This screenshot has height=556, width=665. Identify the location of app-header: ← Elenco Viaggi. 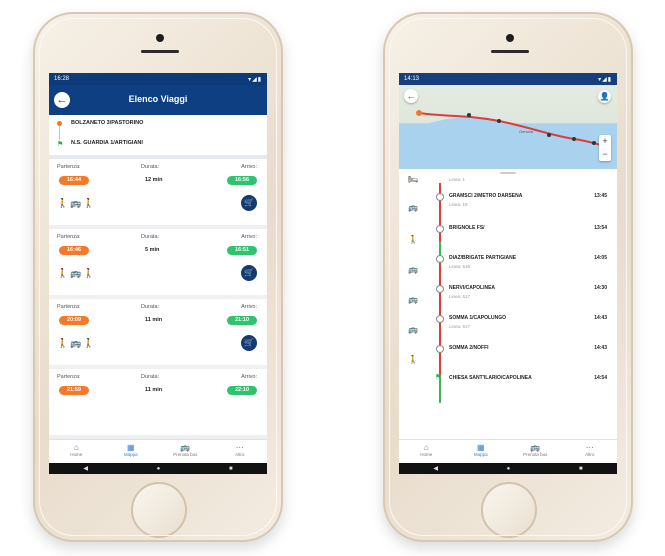
(158, 100).